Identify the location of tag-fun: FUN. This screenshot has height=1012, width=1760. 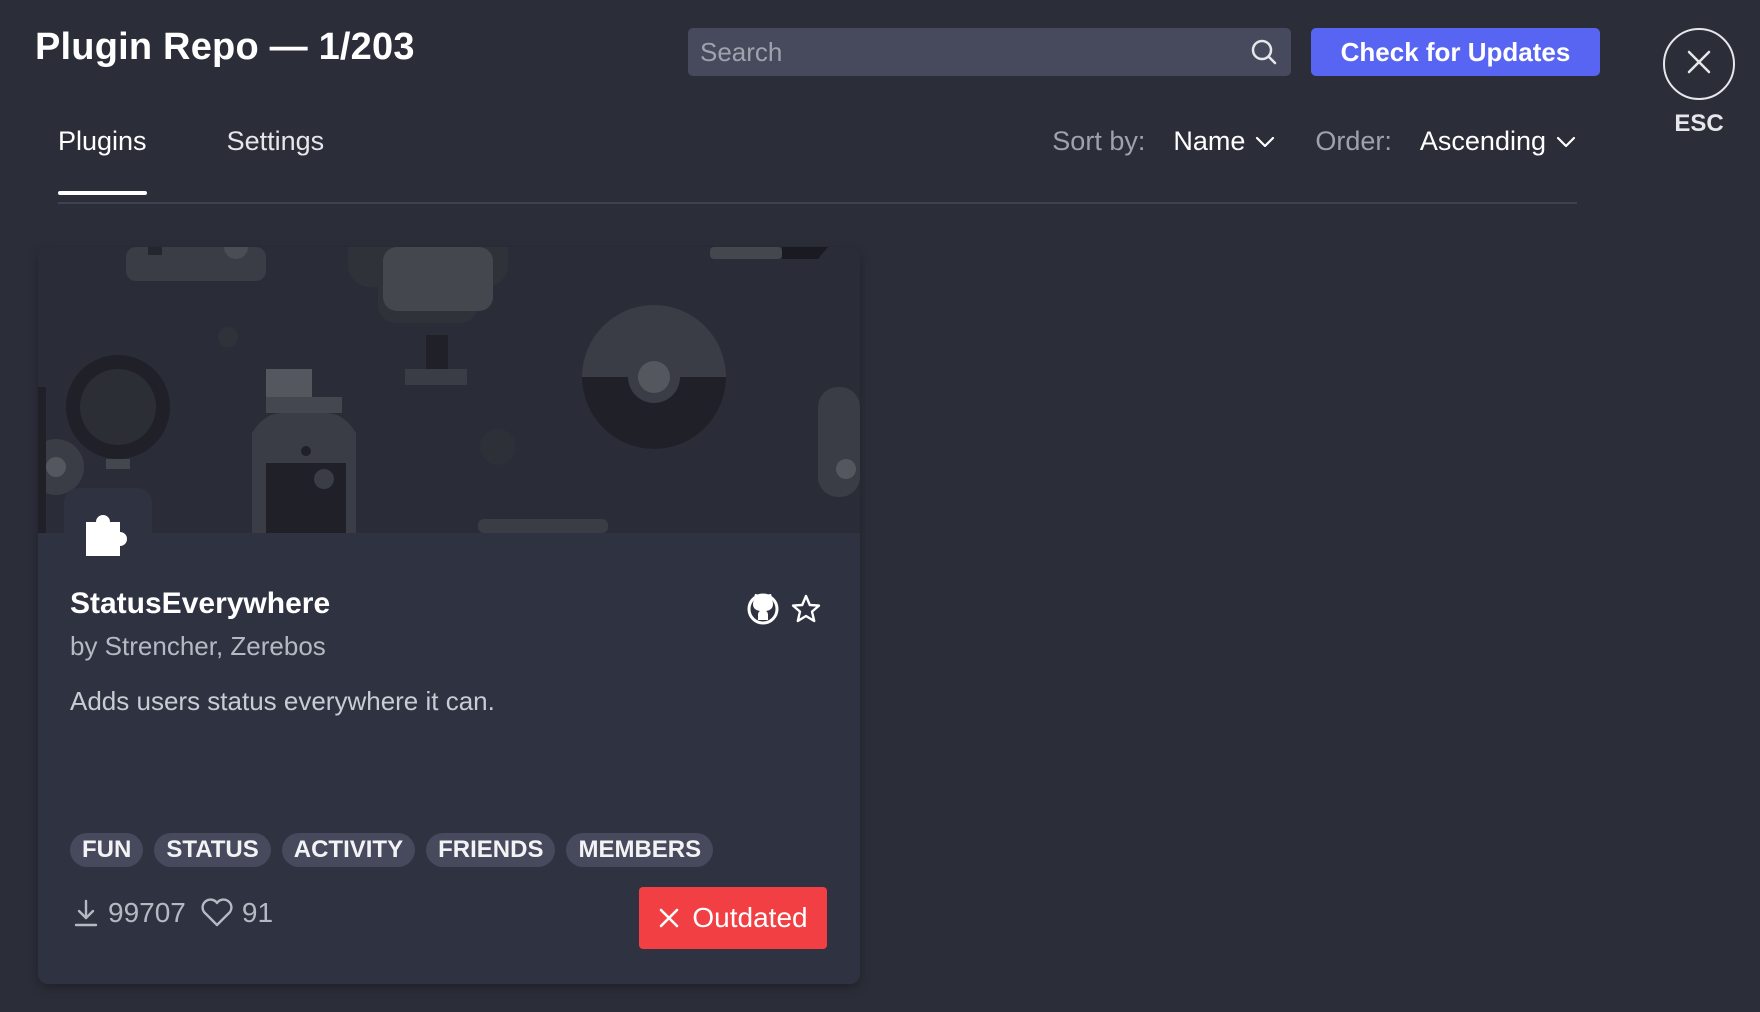
(107, 850).